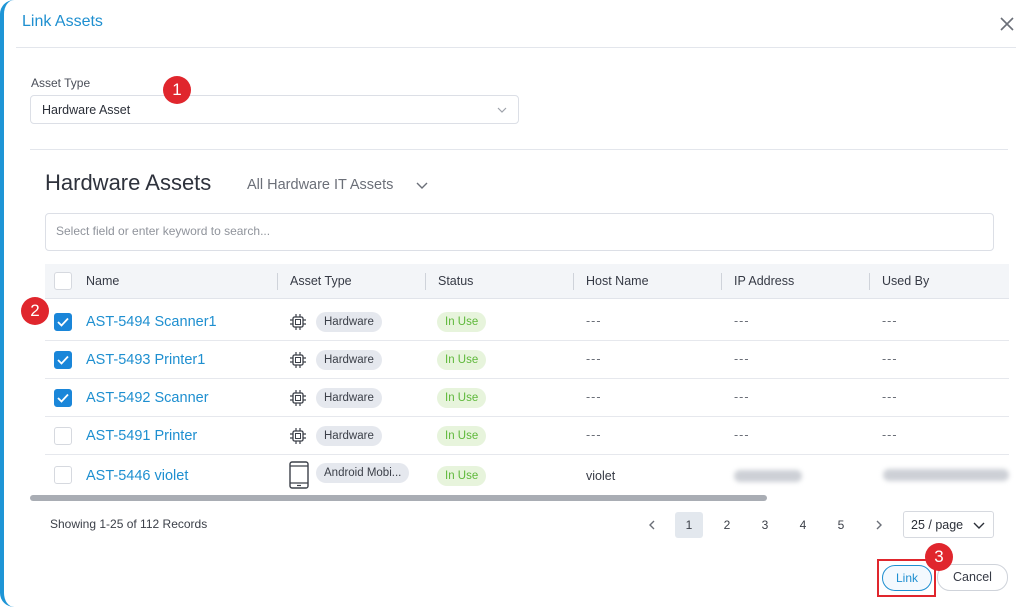  What do you see at coordinates (972, 577) in the screenshot?
I see `cancel-button: Cancel` at bounding box center [972, 577].